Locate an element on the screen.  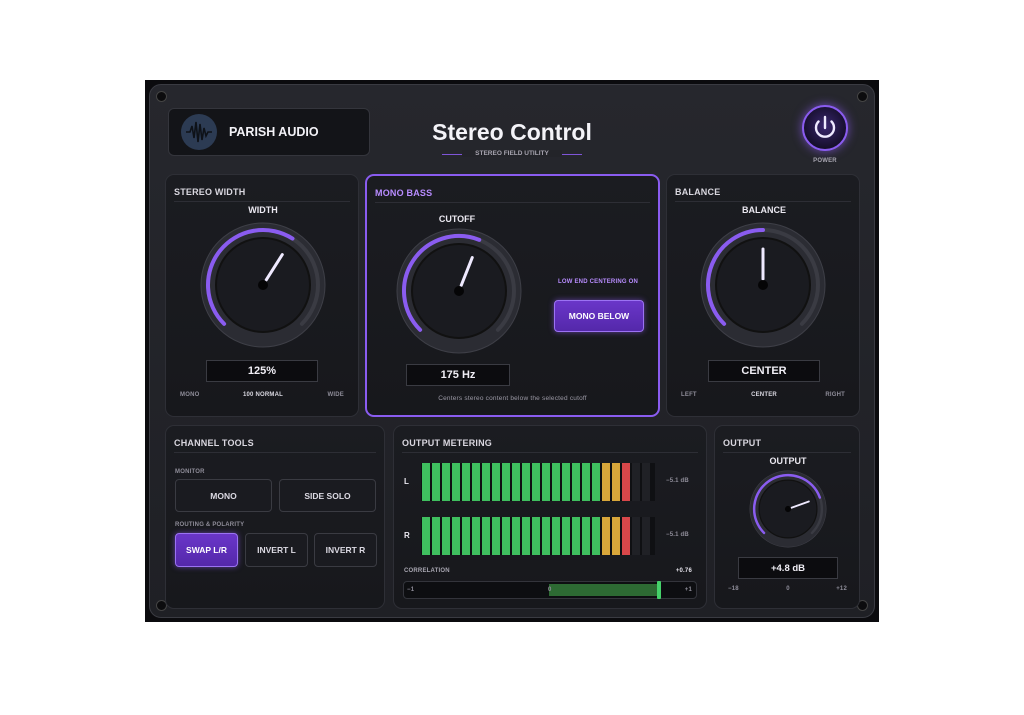
output-value: +4.8 dB is located at coordinates (788, 568).